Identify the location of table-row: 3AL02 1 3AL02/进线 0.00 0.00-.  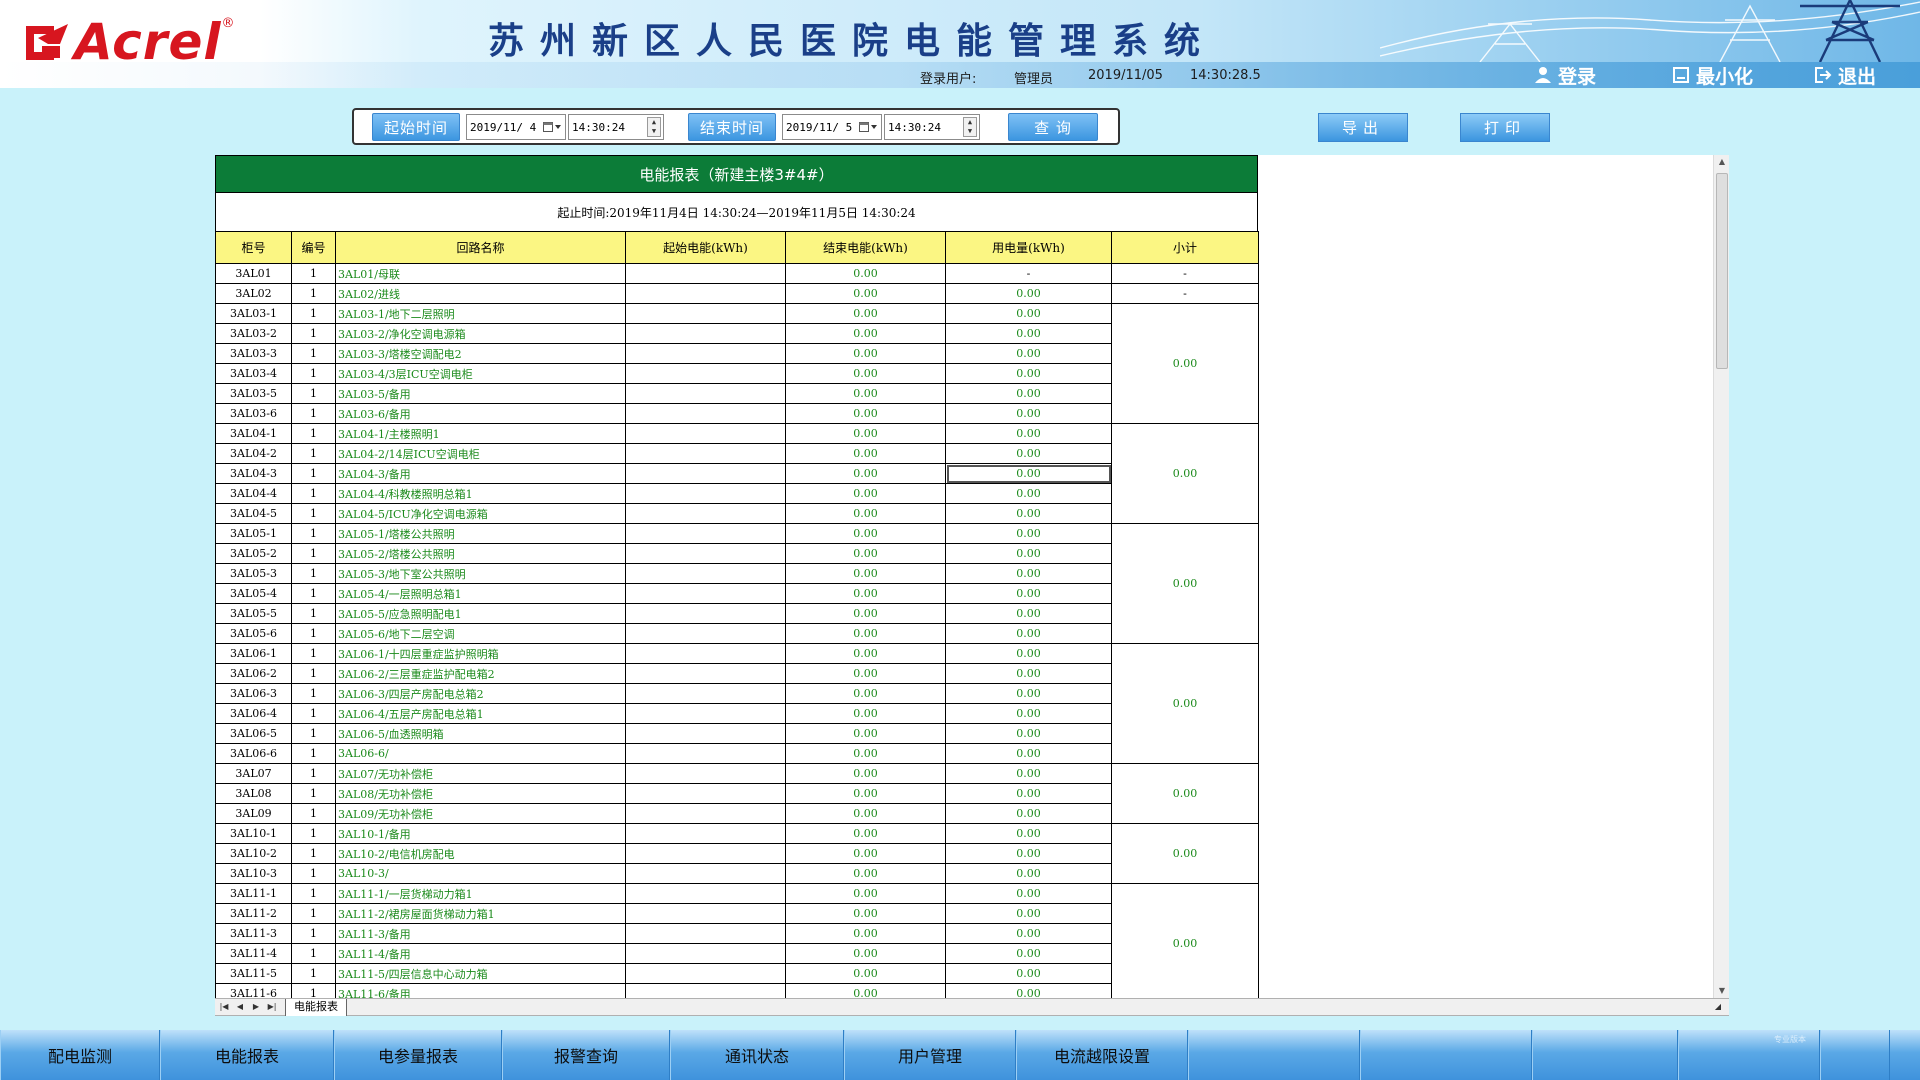
(737, 293).